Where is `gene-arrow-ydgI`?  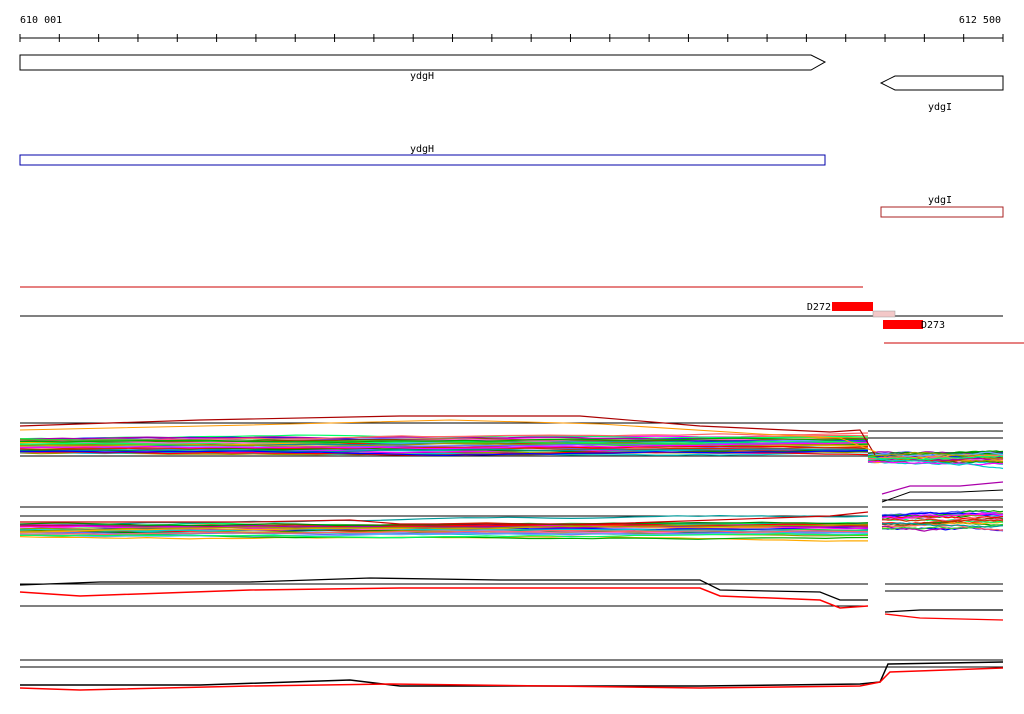
gene-arrow-ydgI is located at coordinates (941, 83).